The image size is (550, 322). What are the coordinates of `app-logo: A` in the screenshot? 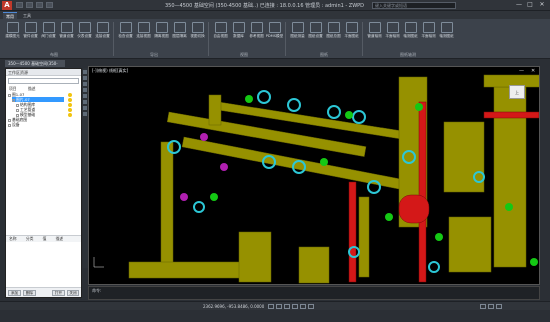 It's located at (7, 5).